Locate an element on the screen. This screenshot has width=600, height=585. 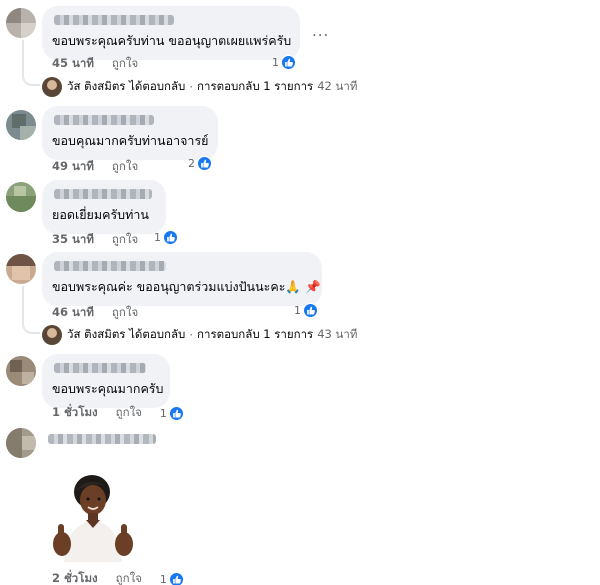
comment-bubble: ขอบพระคุณค่ะ ขออนุญาตร่วมแบ่งปันนะคะ🙏 📌 is located at coordinates (182, 279).